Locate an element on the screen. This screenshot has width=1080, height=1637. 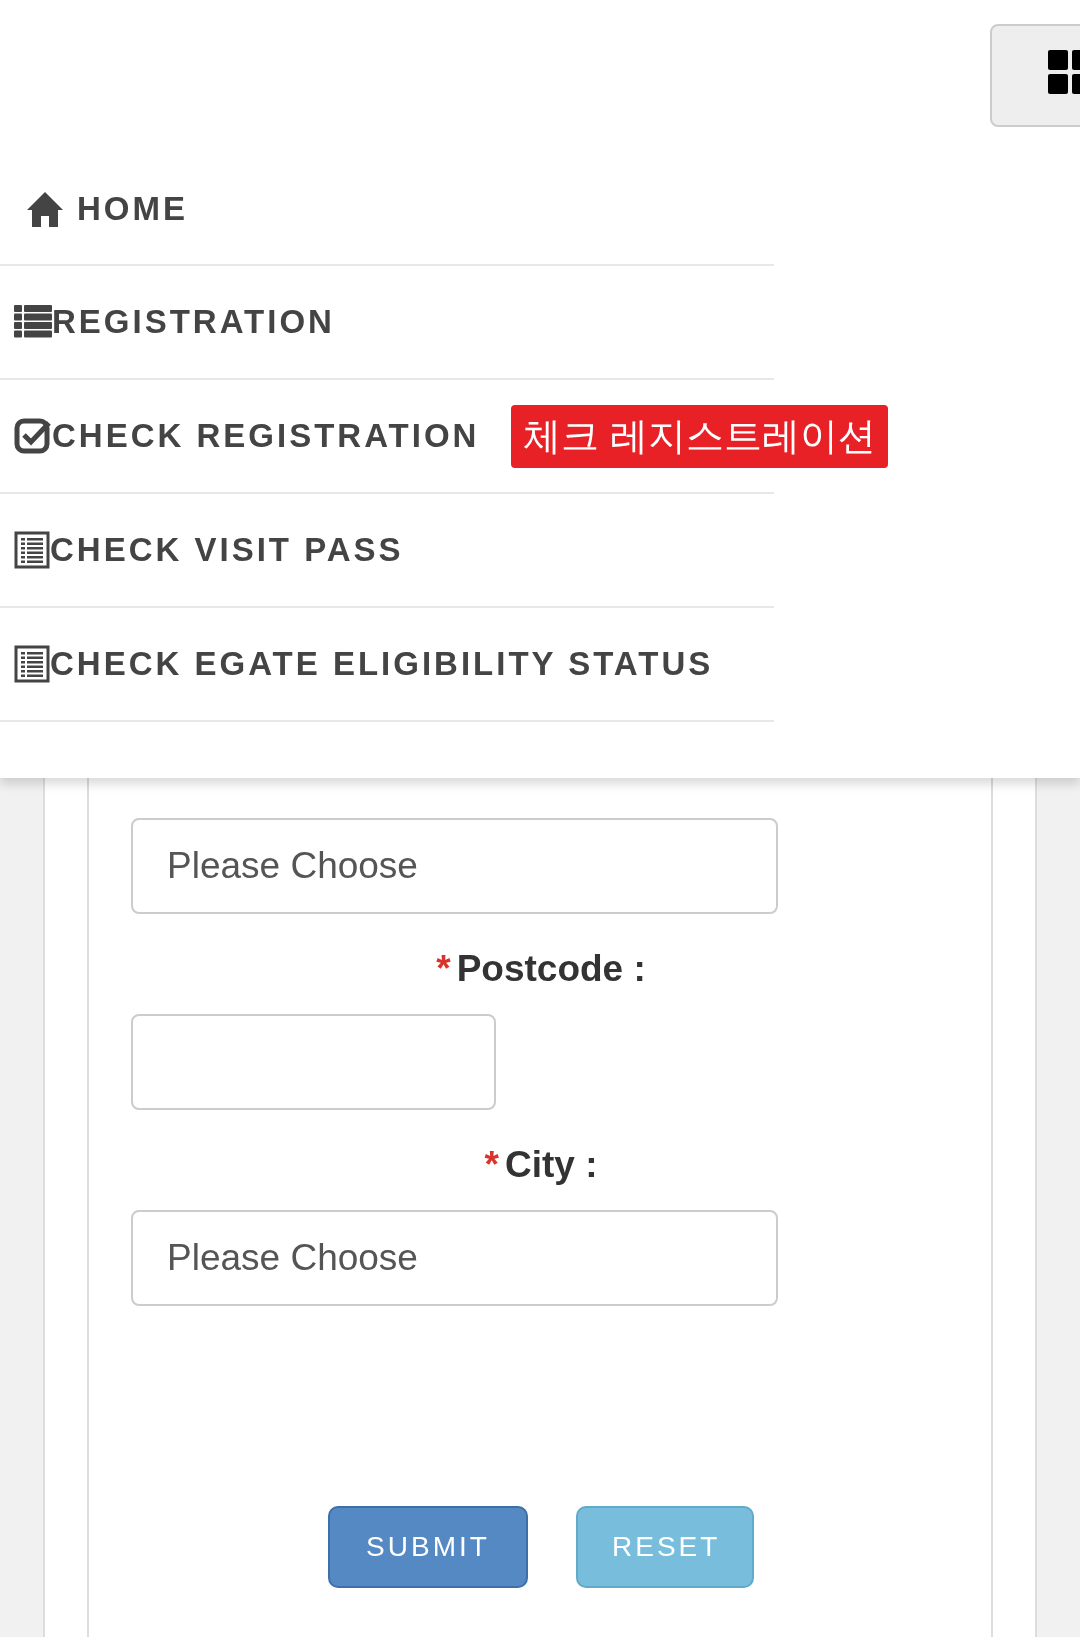
home-icon is located at coordinates (45, 209).